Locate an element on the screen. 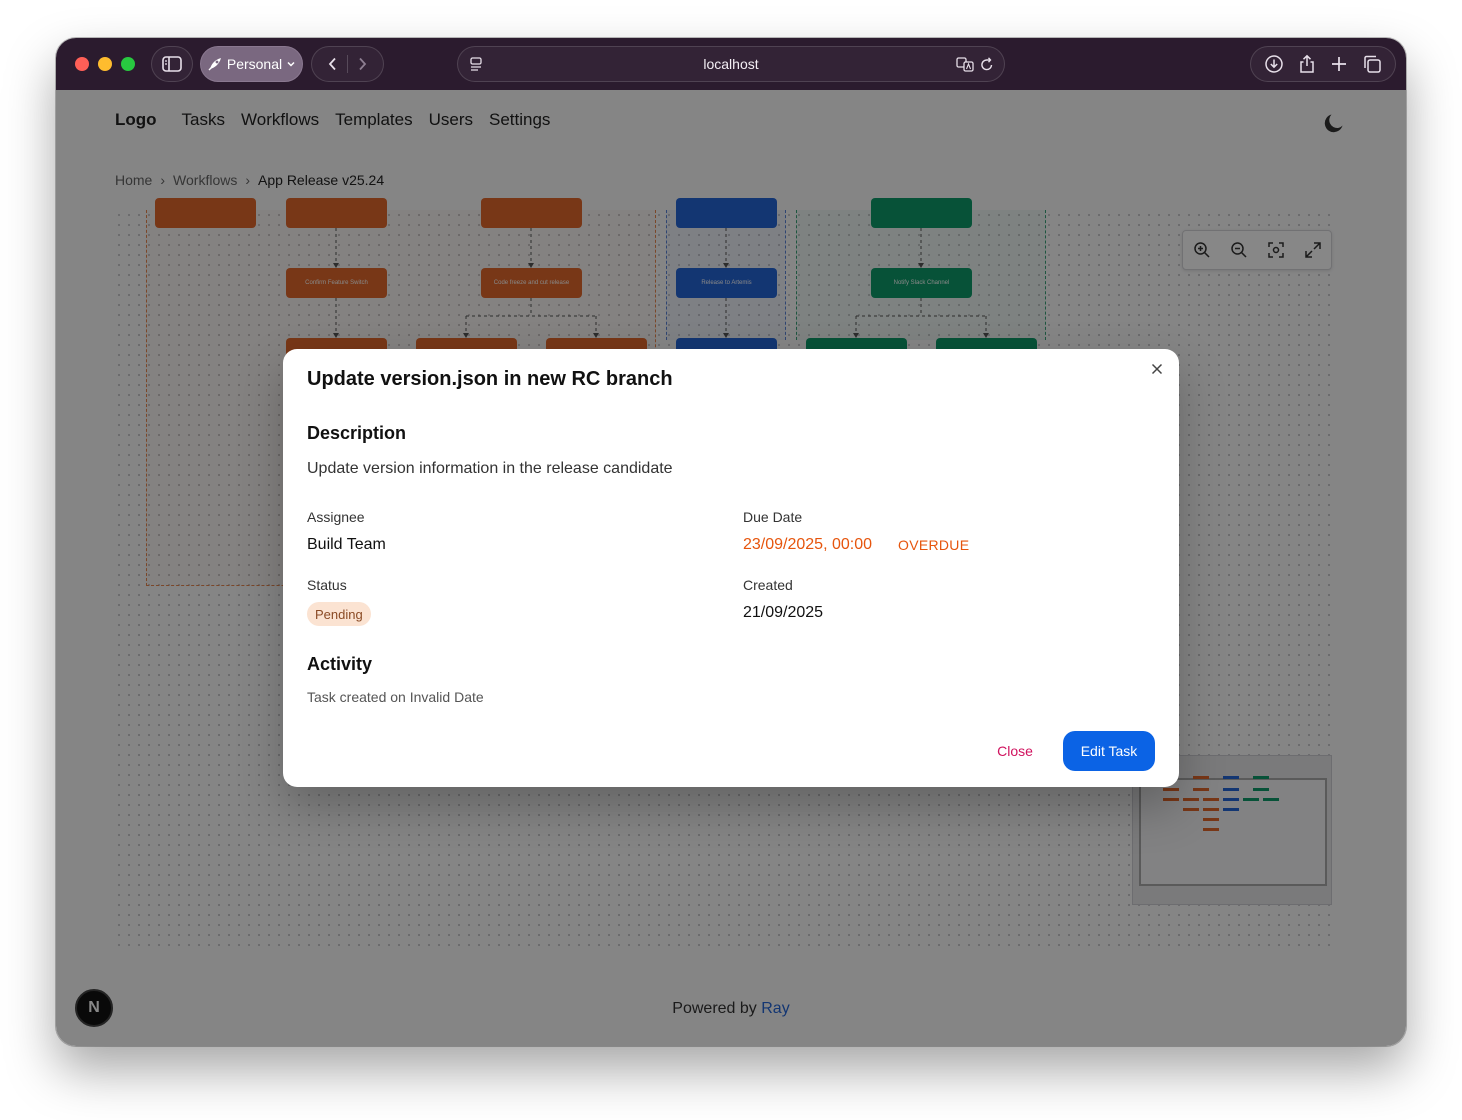 The width and height of the screenshot is (1462, 1120). nav-divider is located at coordinates (347, 64).